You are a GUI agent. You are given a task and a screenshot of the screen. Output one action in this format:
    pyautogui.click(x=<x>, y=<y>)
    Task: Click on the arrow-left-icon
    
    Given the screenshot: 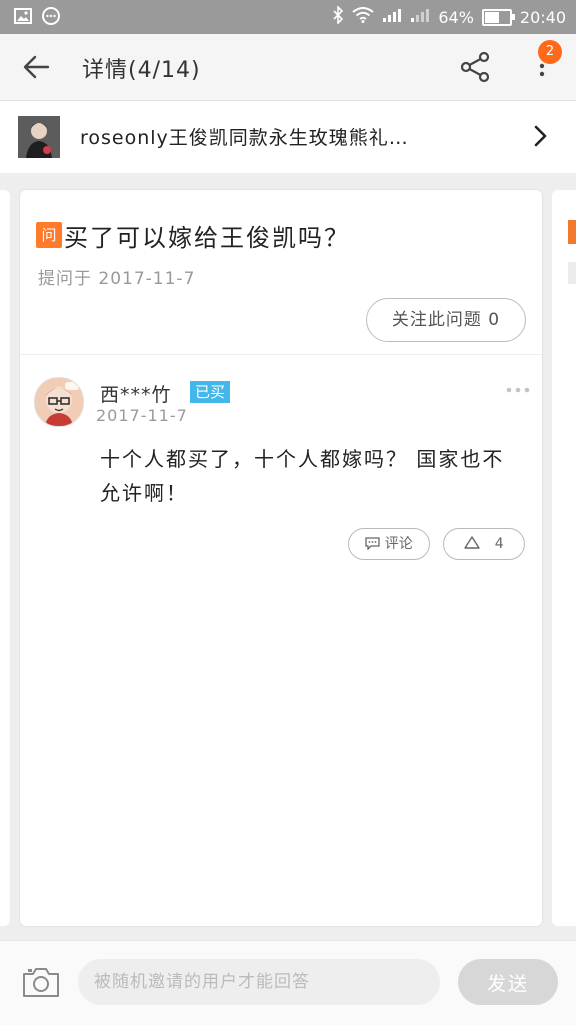 What is the action you would take?
    pyautogui.click(x=36, y=67)
    